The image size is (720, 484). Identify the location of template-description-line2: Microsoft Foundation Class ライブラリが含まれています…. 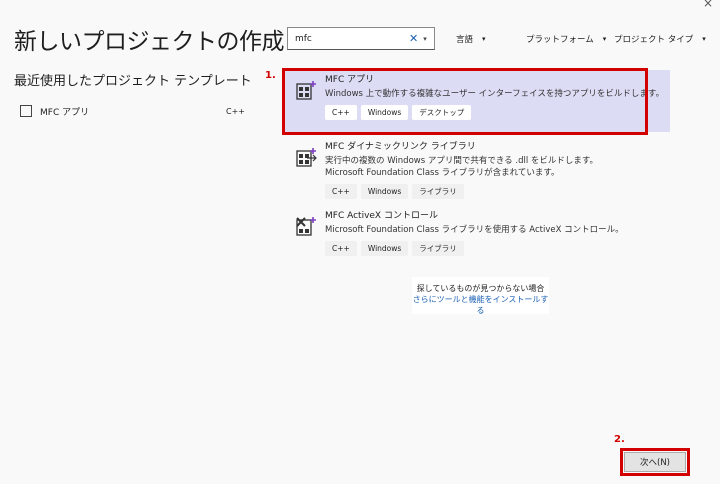
(442, 173).